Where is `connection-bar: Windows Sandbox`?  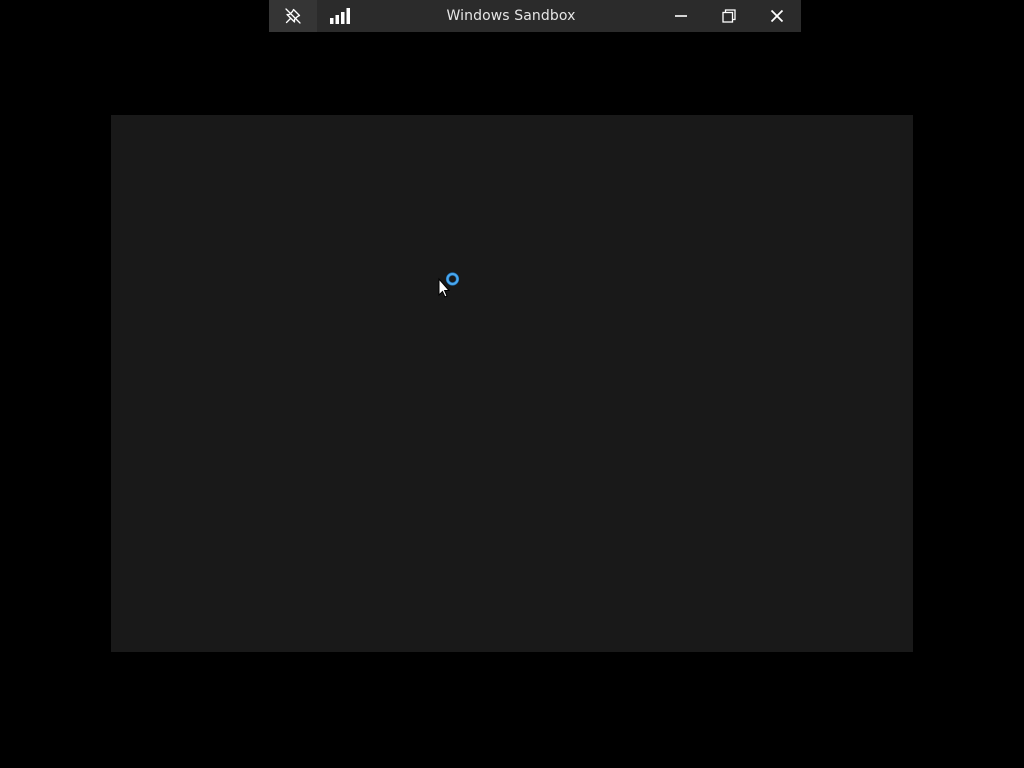
connection-bar: Windows Sandbox is located at coordinates (535, 16).